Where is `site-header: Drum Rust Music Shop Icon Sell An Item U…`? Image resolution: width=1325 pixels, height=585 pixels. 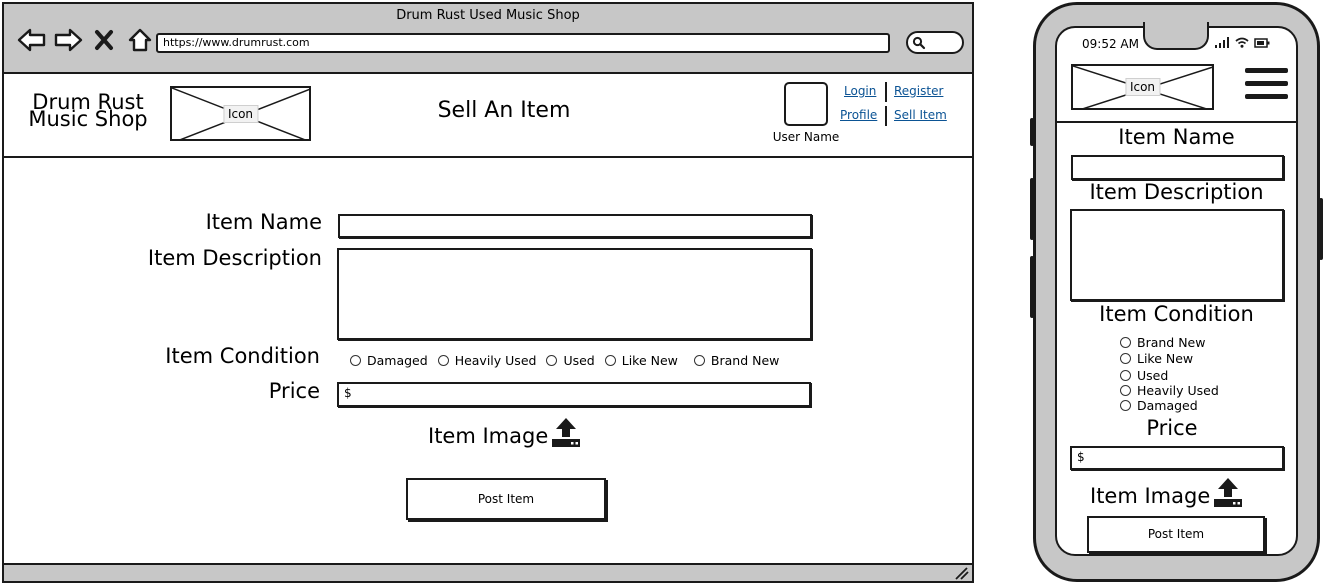
site-header: Drum Rust Music Shop Icon Sell An Item U… is located at coordinates (488, 116).